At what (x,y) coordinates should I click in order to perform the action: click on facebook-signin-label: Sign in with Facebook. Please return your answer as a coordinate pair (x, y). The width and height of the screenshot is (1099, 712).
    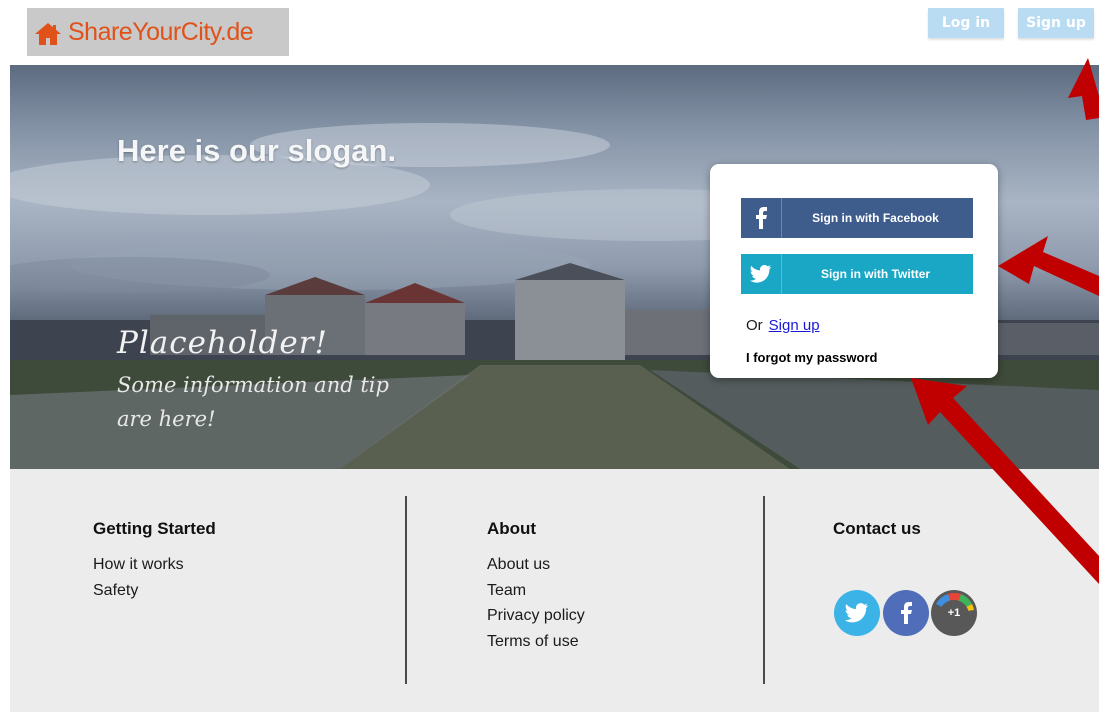
    Looking at the image, I should click on (875, 218).